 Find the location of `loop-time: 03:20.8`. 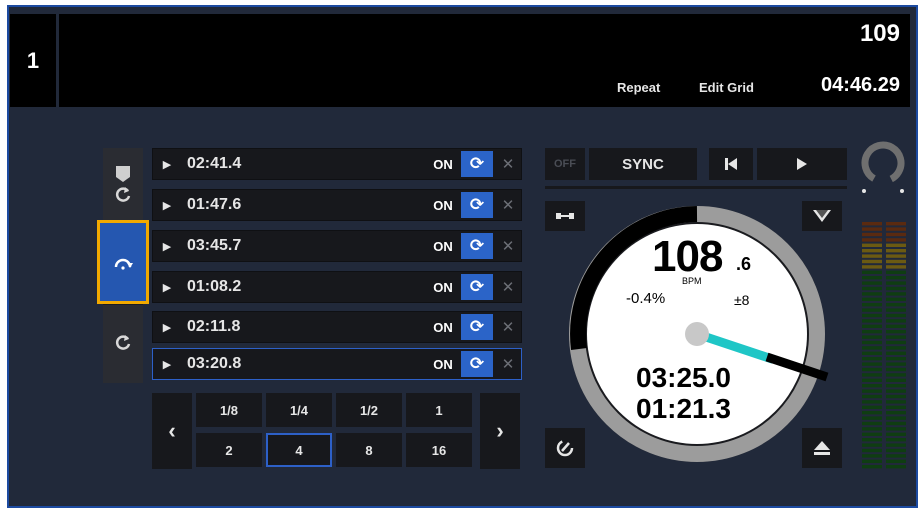

loop-time: 03:20.8 is located at coordinates (214, 363).